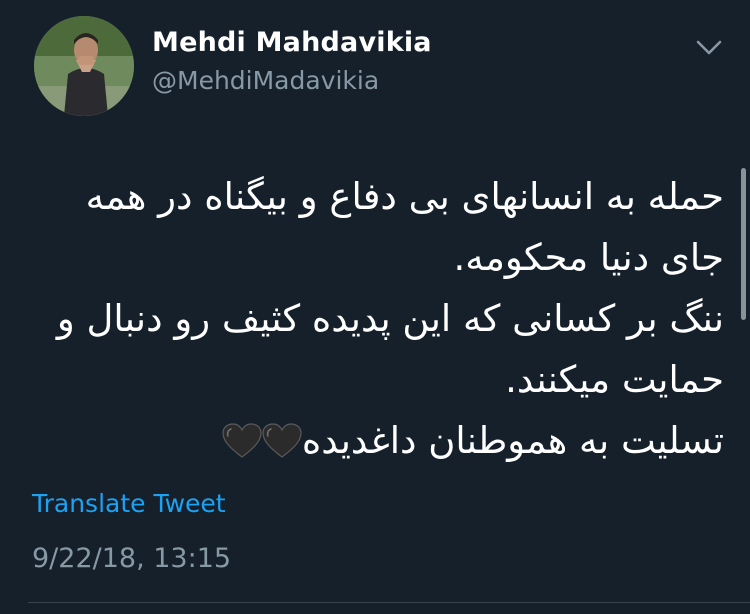 Image resolution: width=750 pixels, height=614 pixels. What do you see at coordinates (588, 257) in the screenshot?
I see `tweet-text-line: جای دنیا محکومه.` at bounding box center [588, 257].